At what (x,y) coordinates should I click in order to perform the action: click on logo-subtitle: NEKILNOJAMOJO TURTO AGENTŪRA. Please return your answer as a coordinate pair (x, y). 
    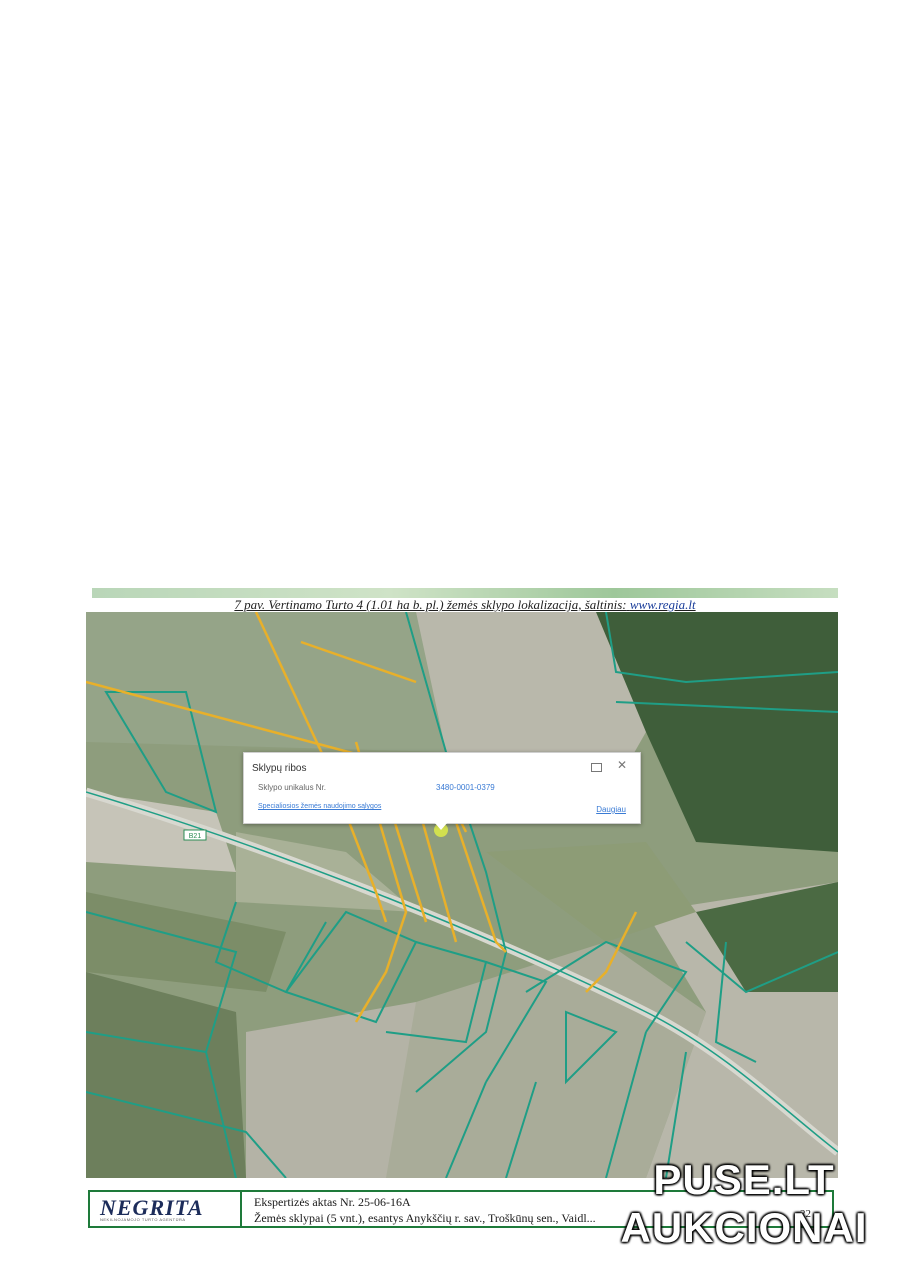
    Looking at the image, I should click on (143, 1219).